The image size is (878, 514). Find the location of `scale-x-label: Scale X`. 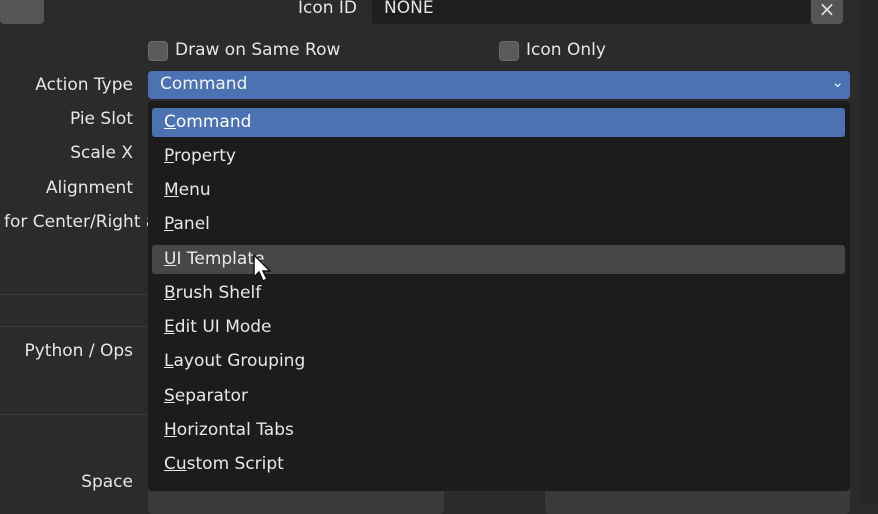

scale-x-label: Scale X is located at coordinates (101, 153).